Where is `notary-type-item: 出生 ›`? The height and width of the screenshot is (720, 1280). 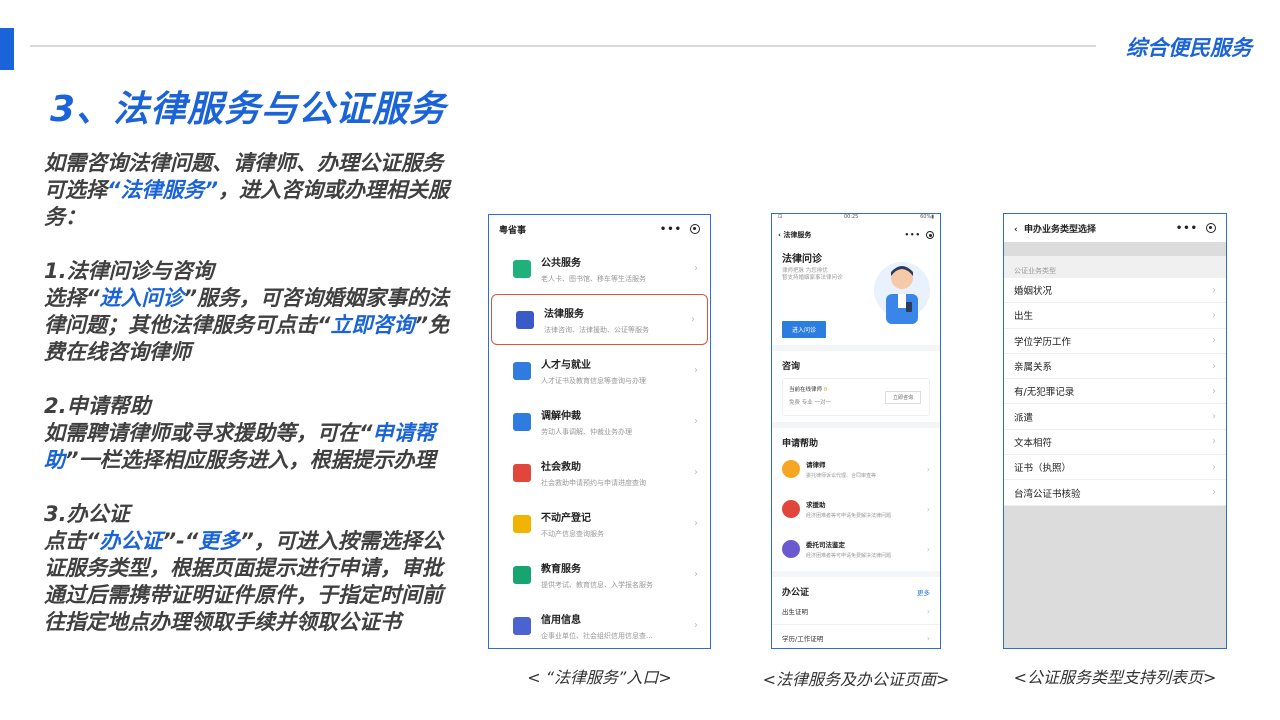
notary-type-item: 出生 › is located at coordinates (1115, 316).